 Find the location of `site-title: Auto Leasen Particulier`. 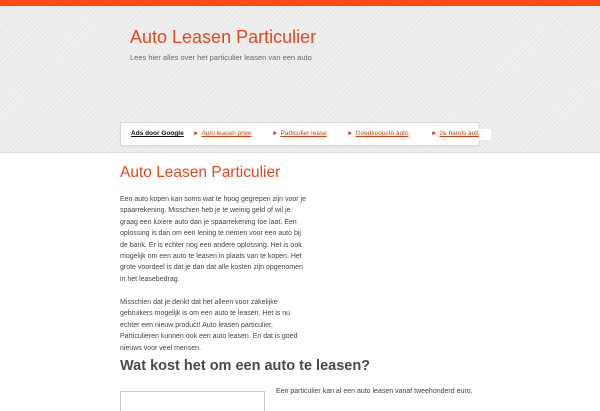

site-title: Auto Leasen Particulier is located at coordinates (223, 37).